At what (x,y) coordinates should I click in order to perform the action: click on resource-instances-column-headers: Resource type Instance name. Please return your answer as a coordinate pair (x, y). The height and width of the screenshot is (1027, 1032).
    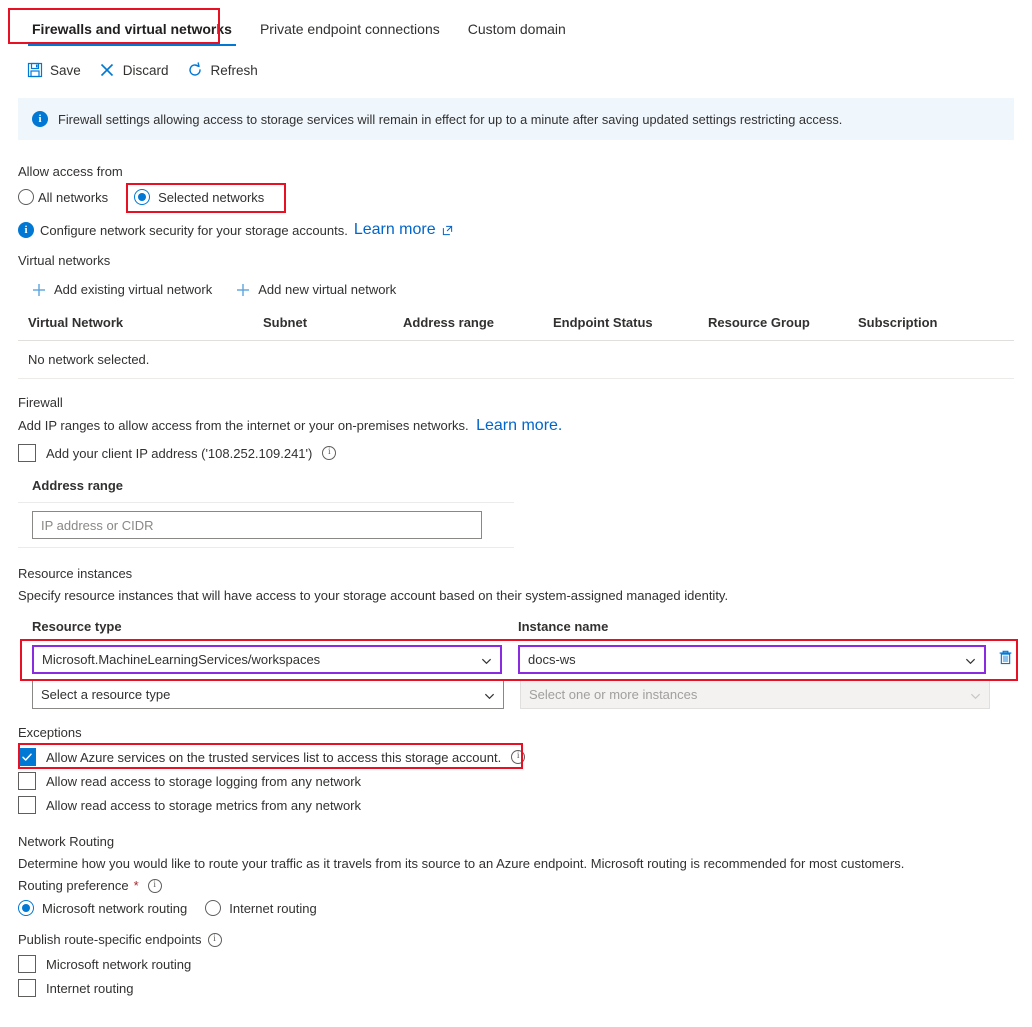
    Looking at the image, I should click on (523, 626).